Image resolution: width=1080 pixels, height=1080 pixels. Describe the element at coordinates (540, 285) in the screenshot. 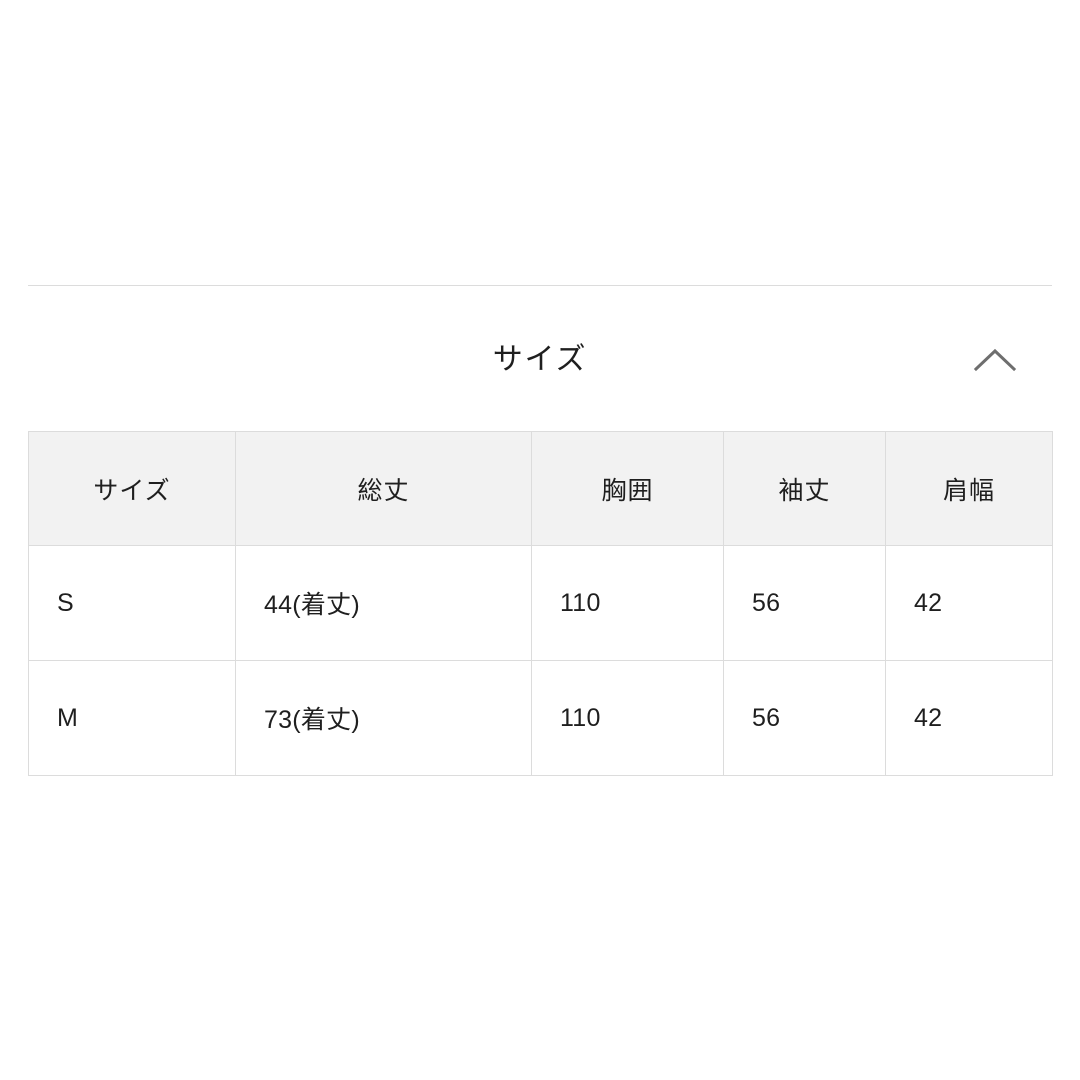

I see `section-top-divider` at that location.